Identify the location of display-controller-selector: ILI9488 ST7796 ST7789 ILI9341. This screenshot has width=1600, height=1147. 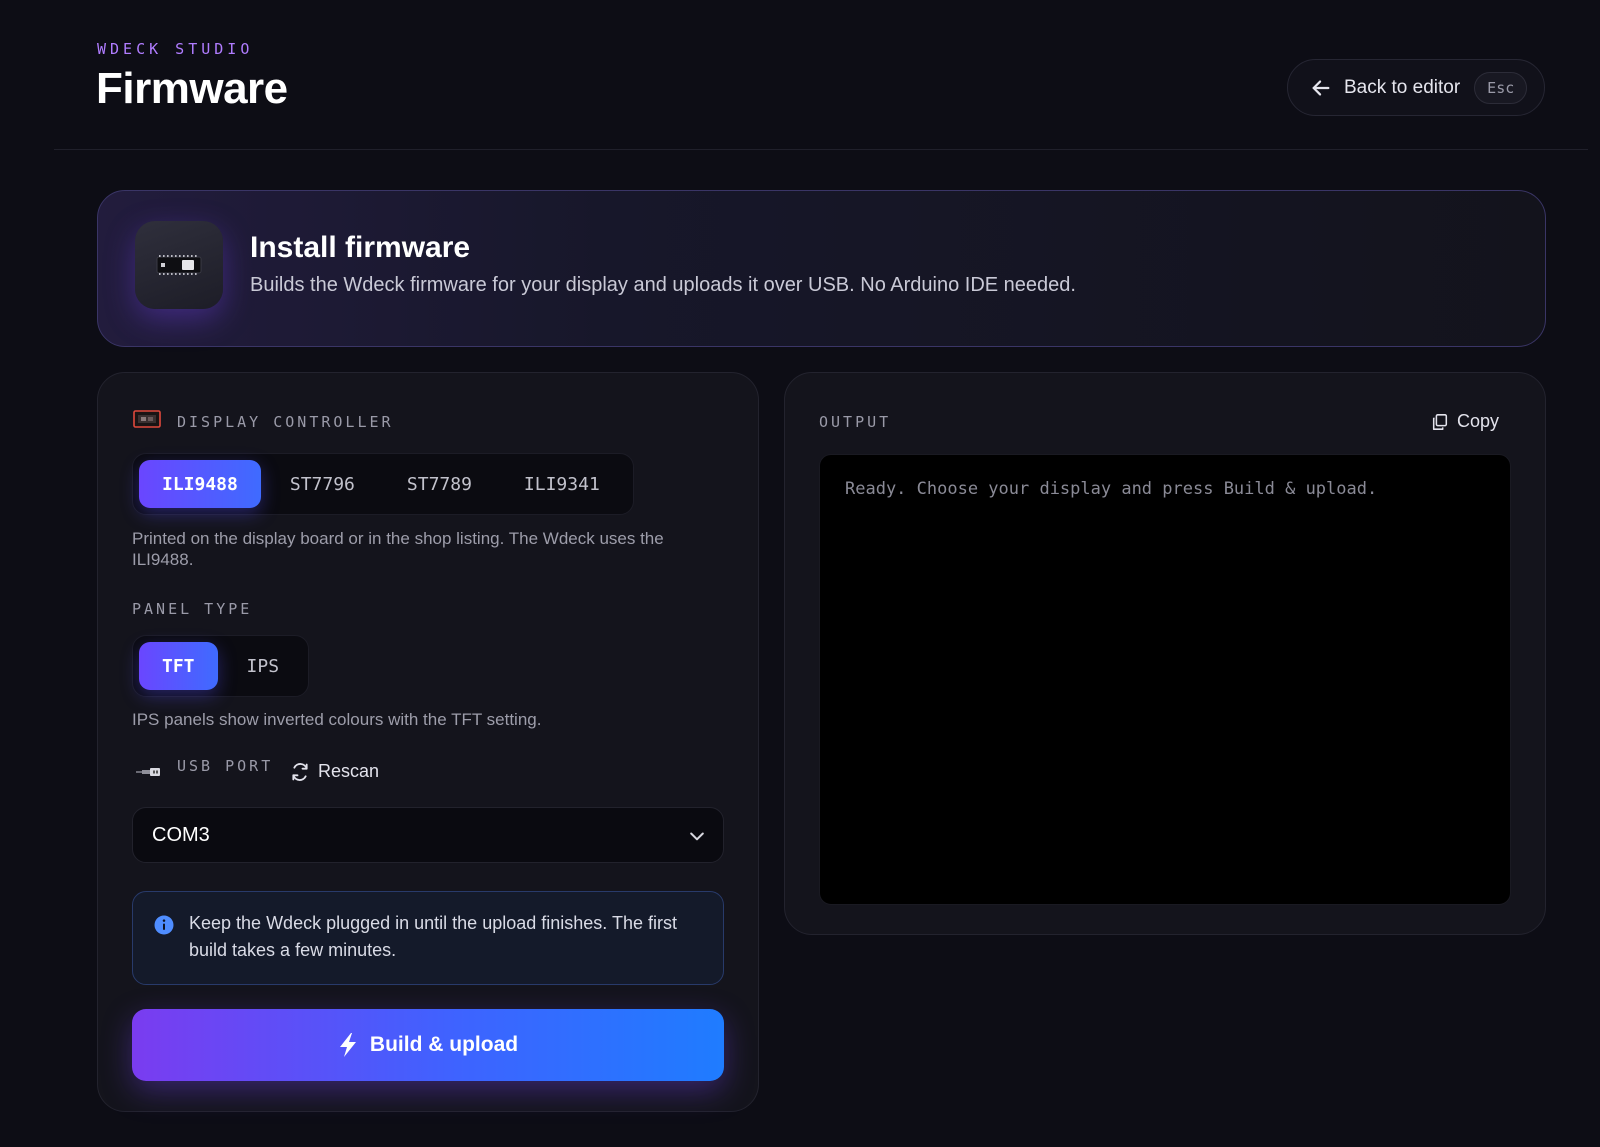
(383, 484).